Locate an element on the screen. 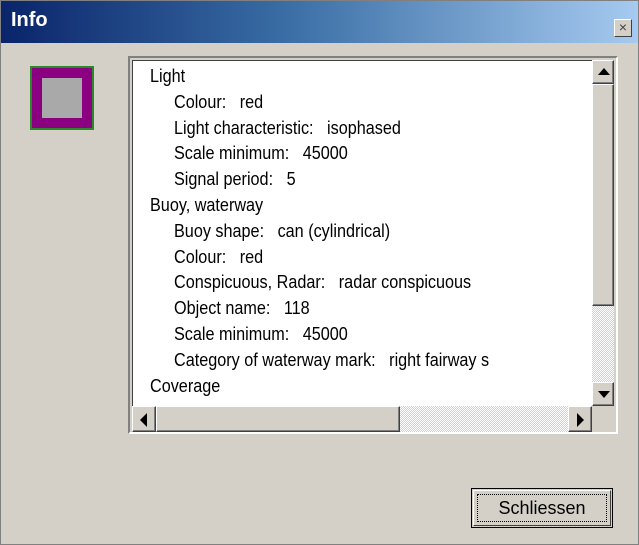 This screenshot has height=545, width=639. object-heading: Light is located at coordinates (168, 76).